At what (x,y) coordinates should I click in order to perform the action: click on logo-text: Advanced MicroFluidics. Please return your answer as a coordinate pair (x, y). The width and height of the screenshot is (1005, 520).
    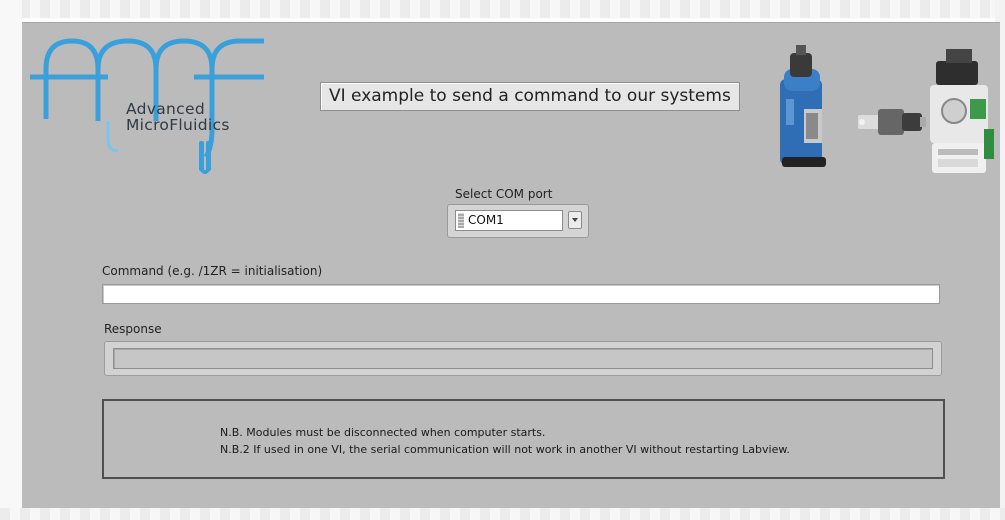
    Looking at the image, I should click on (178, 117).